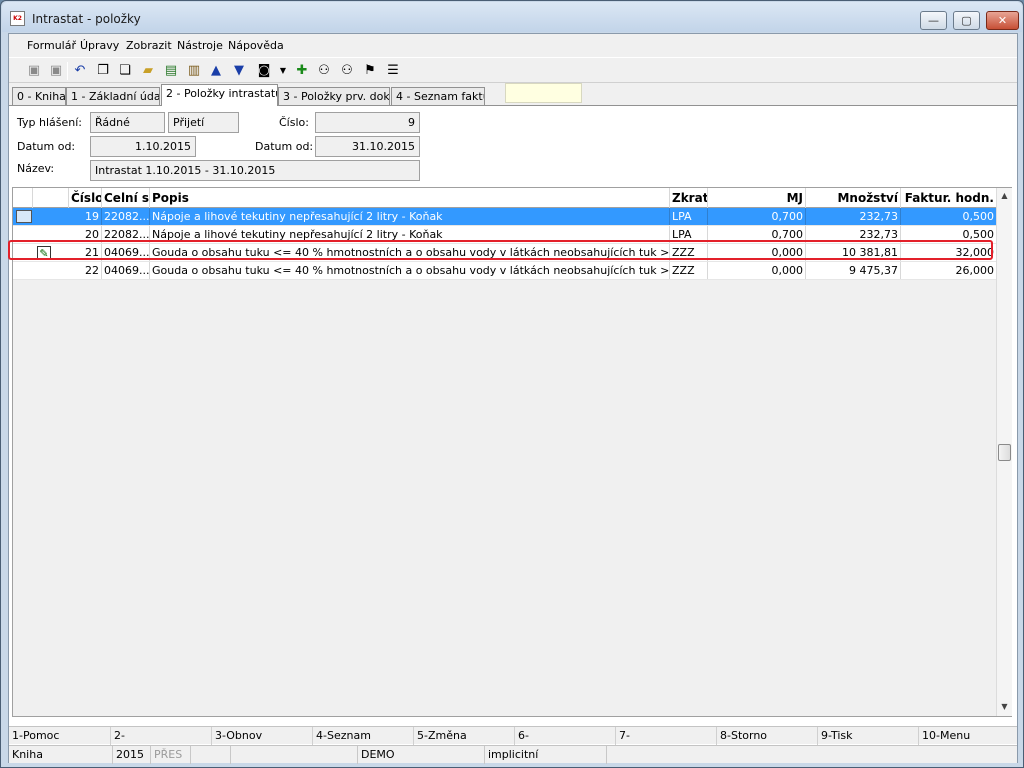  Describe the element at coordinates (853, 270) in the screenshot. I see `cell-mnozstvi: 9 475,37` at that location.